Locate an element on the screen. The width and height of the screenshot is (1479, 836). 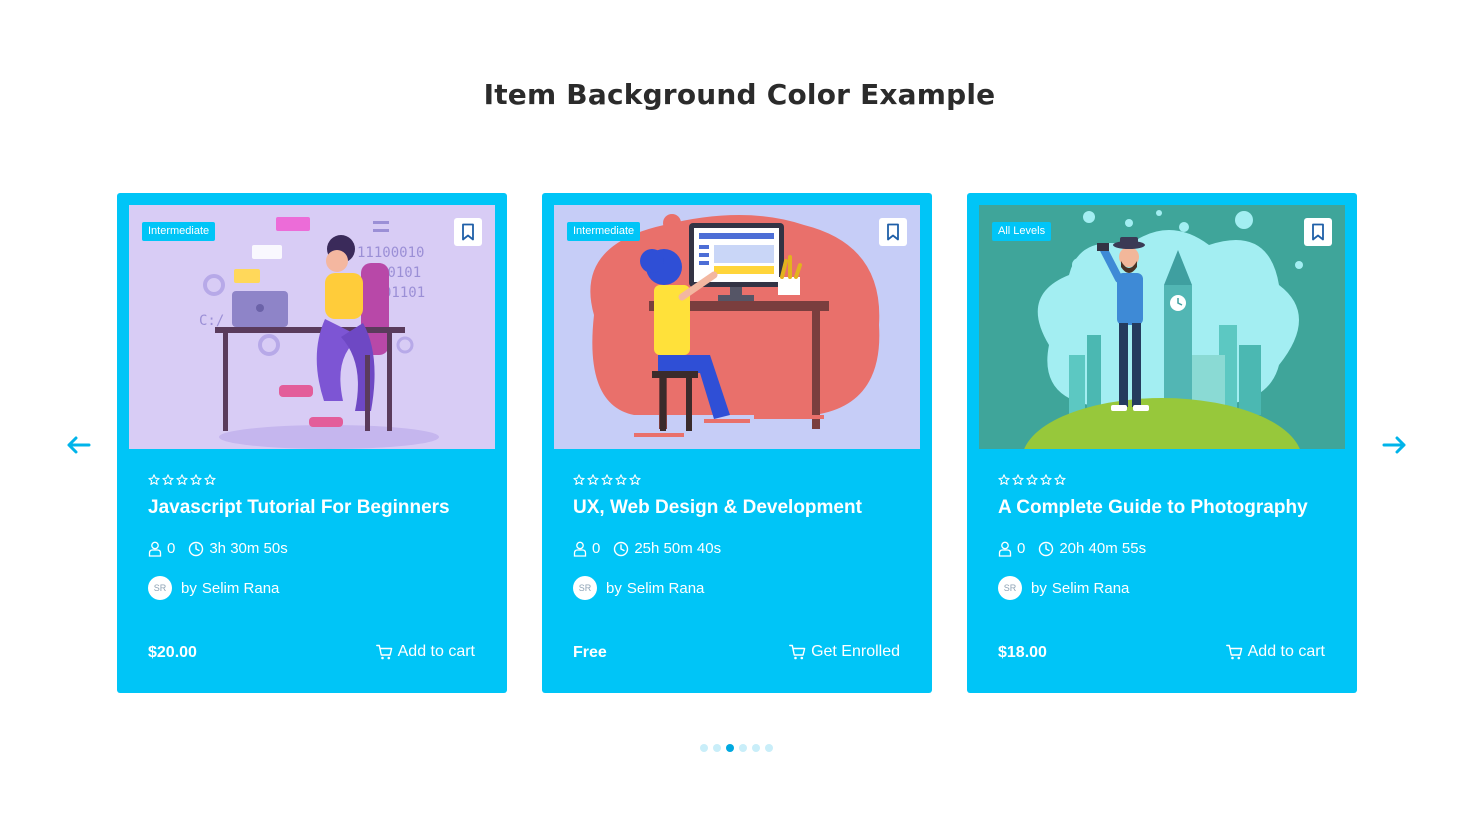
course-title-link: Javascript Tutorial For Beginners is located at coordinates (318, 508).